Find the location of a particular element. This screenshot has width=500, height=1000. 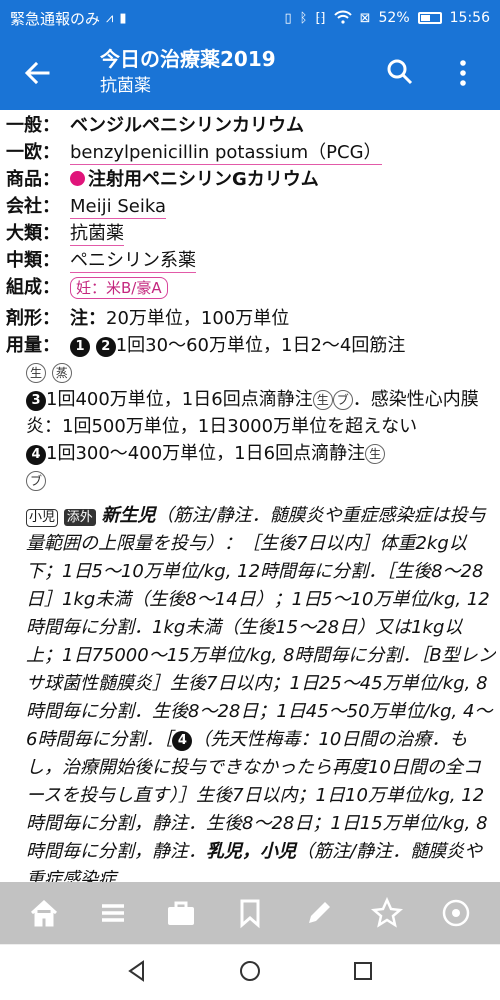

star-icon is located at coordinates (387, 913).